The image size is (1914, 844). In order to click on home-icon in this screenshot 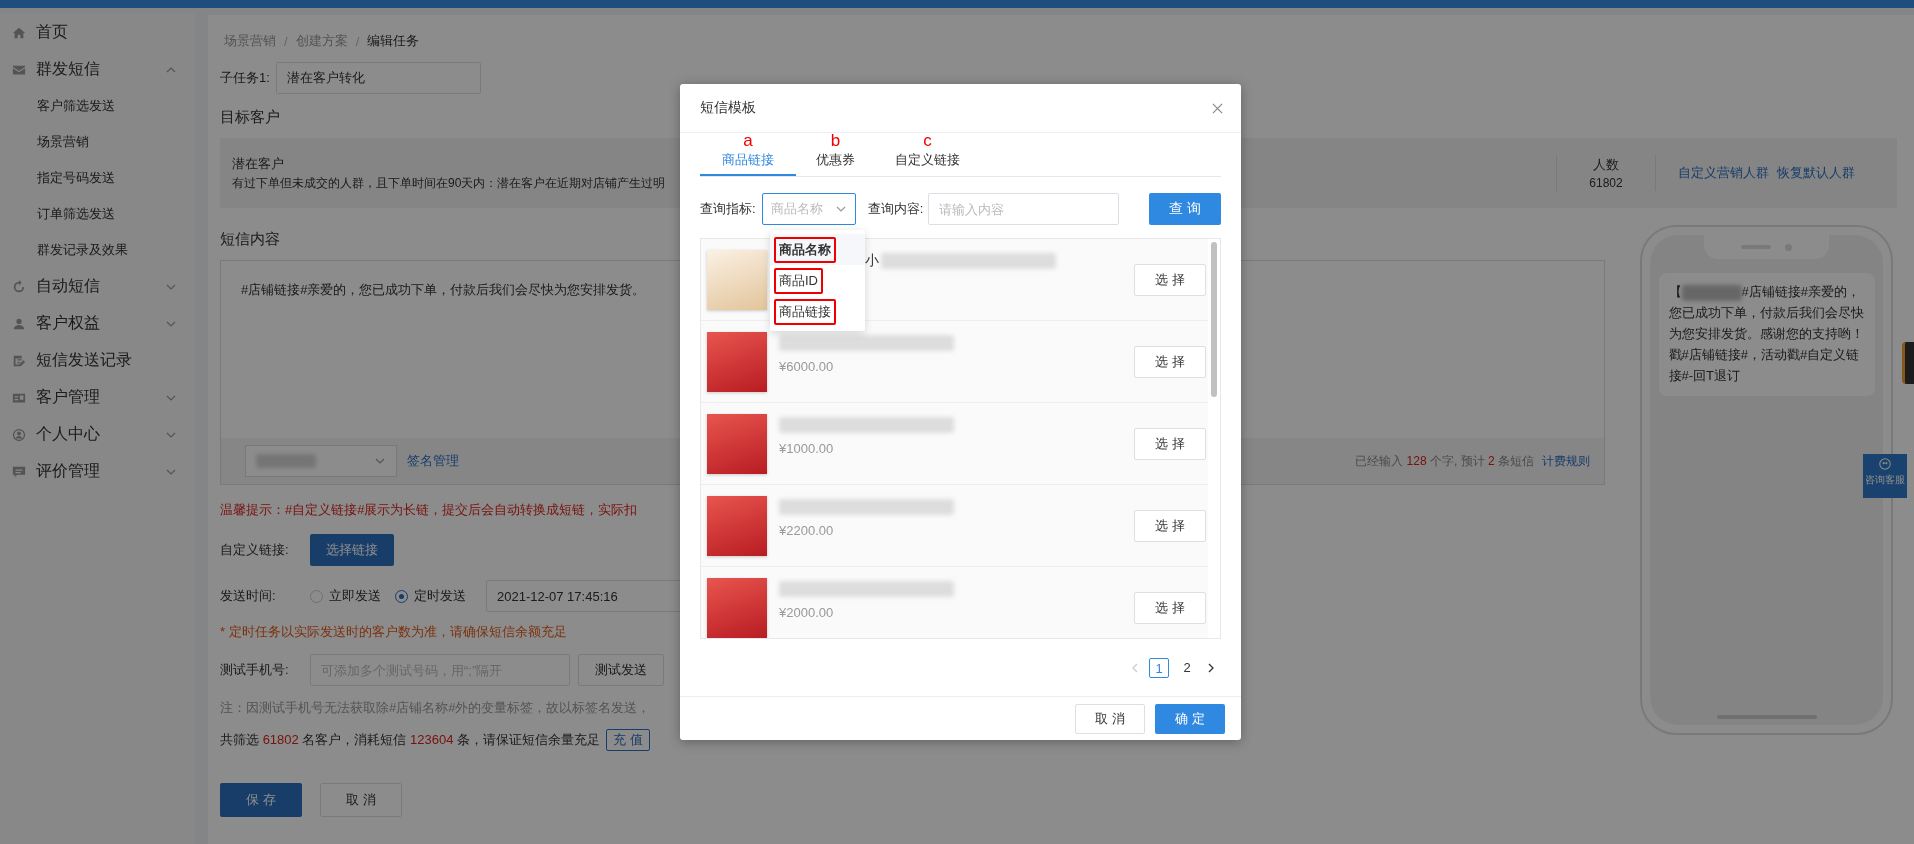, I will do `click(19, 32)`.